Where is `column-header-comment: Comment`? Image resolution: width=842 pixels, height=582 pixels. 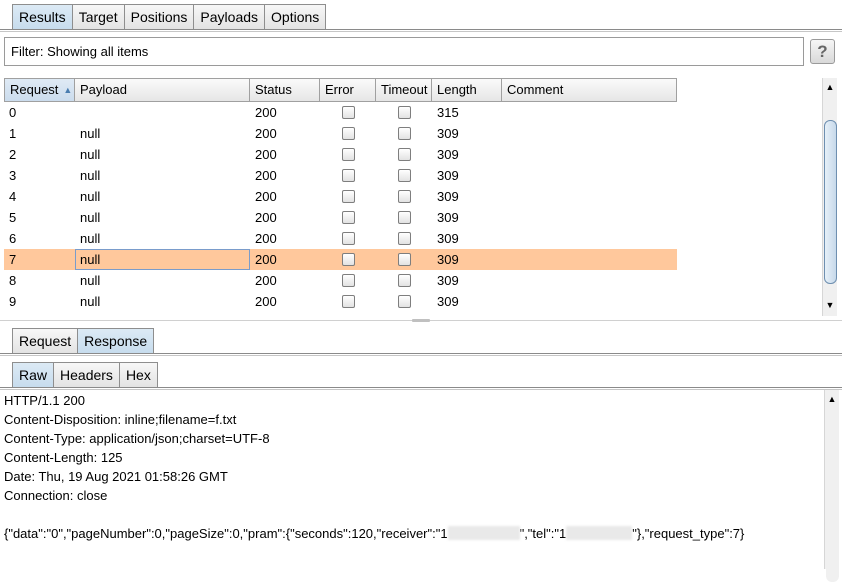 column-header-comment: Comment is located at coordinates (589, 90).